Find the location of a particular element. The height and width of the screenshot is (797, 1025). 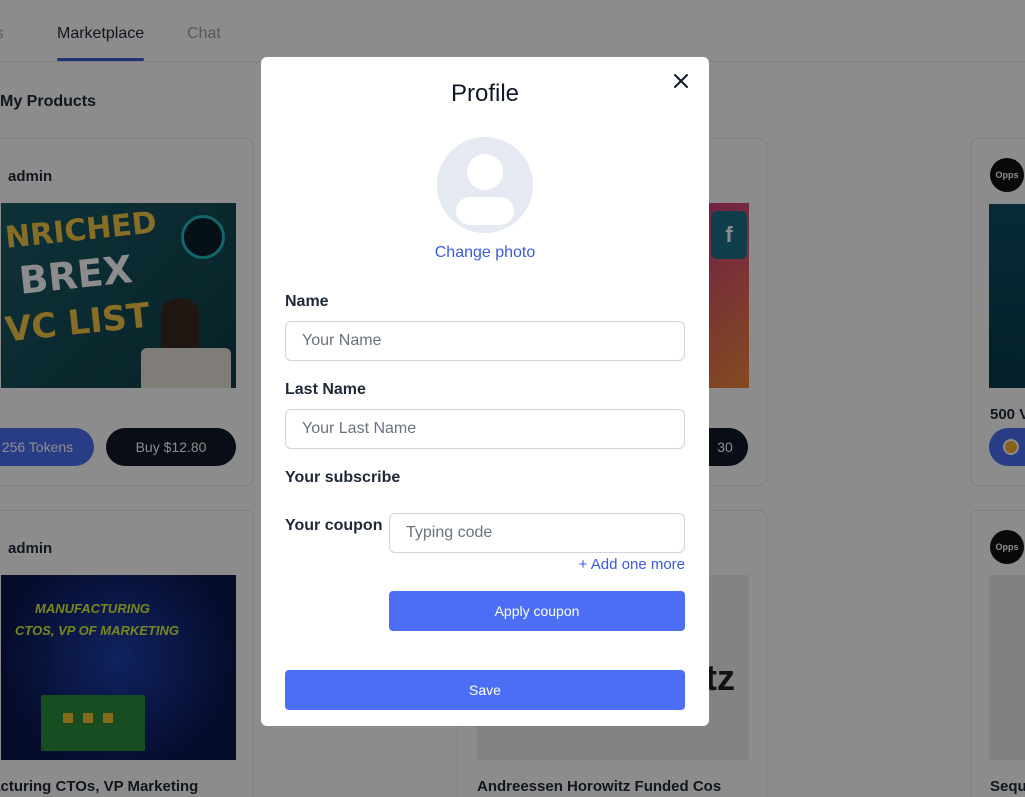

modal-title: Profile is located at coordinates (485, 93).